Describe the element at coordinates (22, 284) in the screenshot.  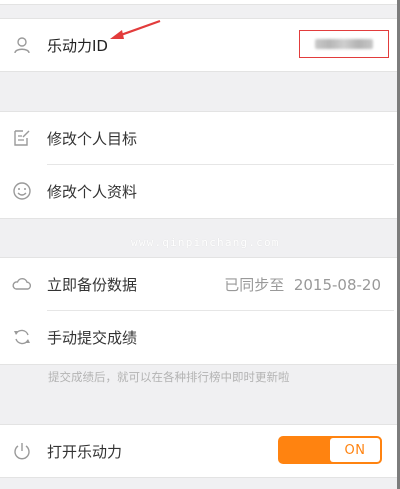
I see `cloud-icon` at that location.